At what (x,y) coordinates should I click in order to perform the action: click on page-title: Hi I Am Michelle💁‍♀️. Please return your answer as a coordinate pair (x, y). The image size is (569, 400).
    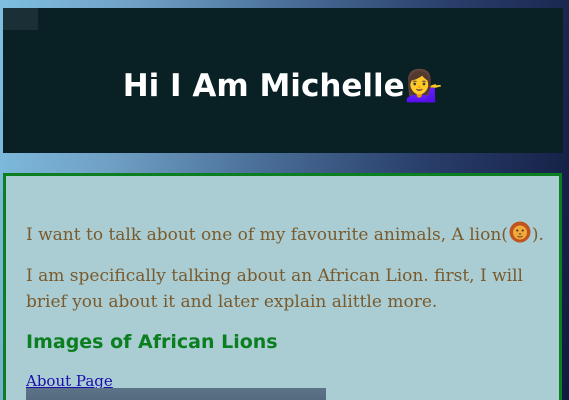
    Looking at the image, I should click on (283, 86).